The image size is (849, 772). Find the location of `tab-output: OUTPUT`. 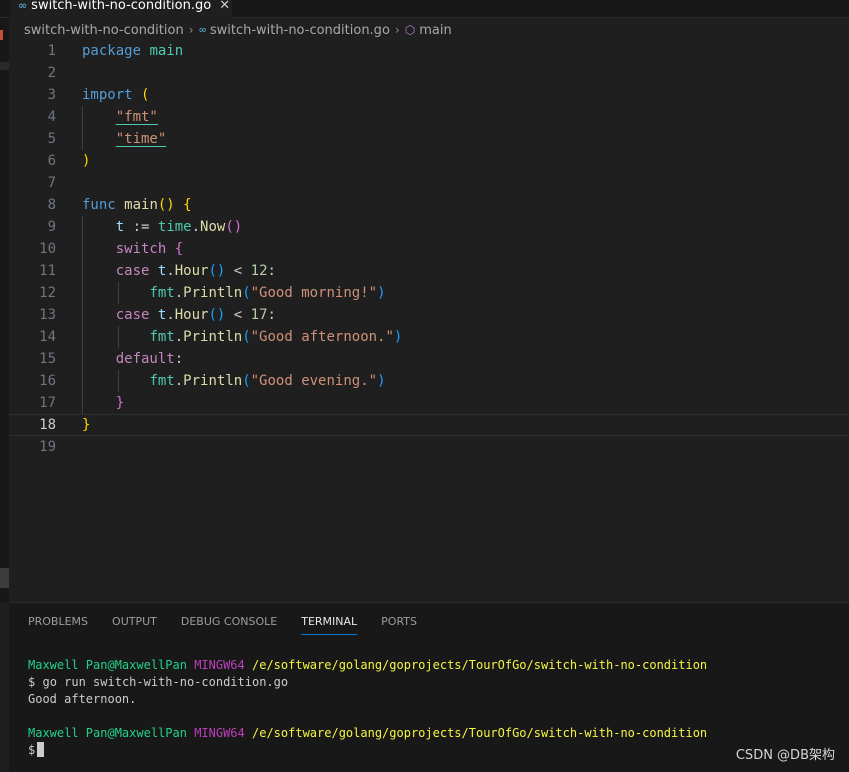

tab-output: OUTPUT is located at coordinates (134, 624).